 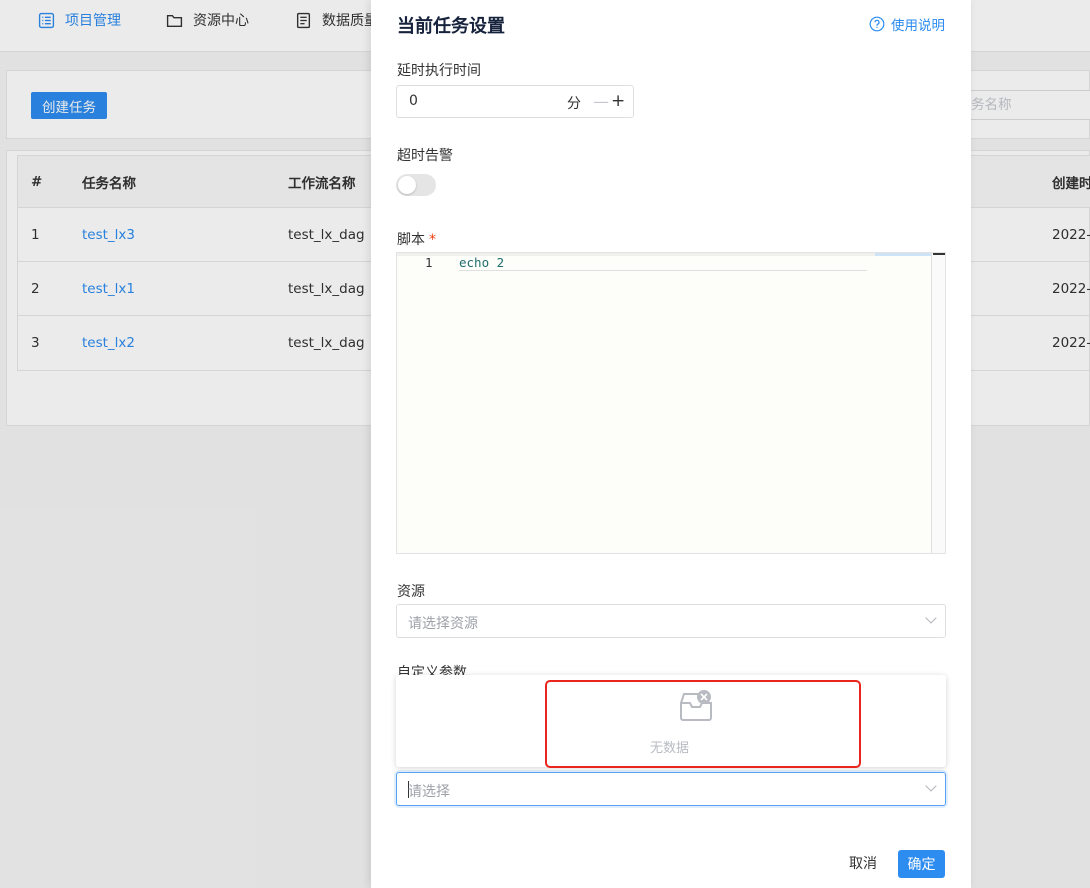 I want to click on delay-time-value: 0, so click(x=413, y=101).